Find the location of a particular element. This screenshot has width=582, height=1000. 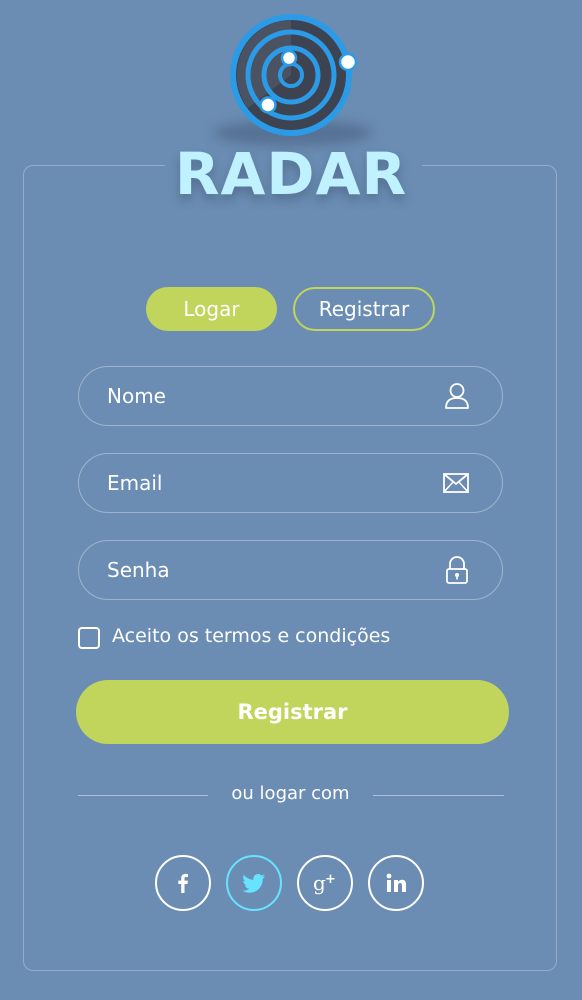

email-input is located at coordinates (272, 482).